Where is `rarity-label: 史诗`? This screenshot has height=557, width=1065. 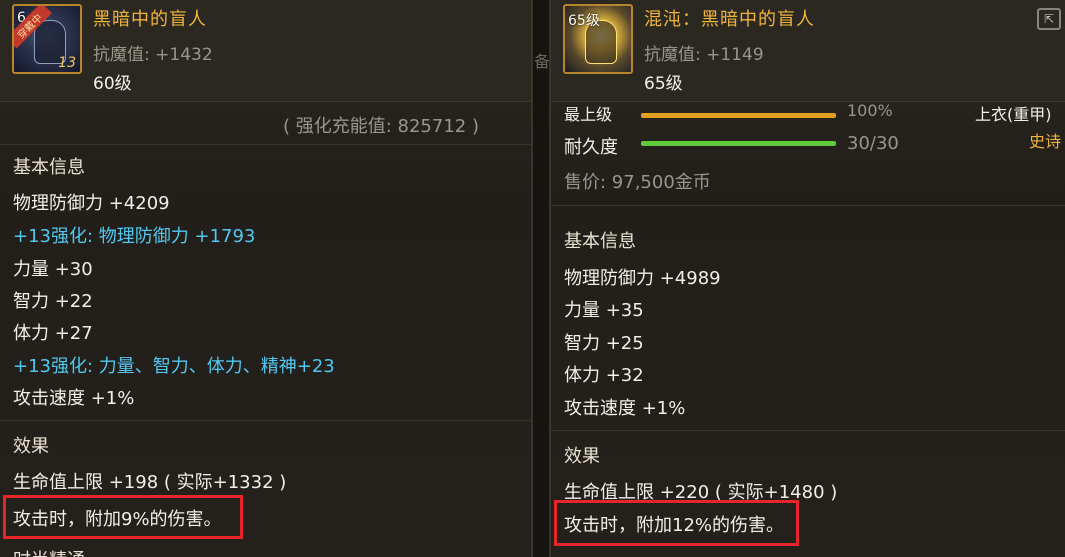
rarity-label: 史诗 is located at coordinates (1045, 141).